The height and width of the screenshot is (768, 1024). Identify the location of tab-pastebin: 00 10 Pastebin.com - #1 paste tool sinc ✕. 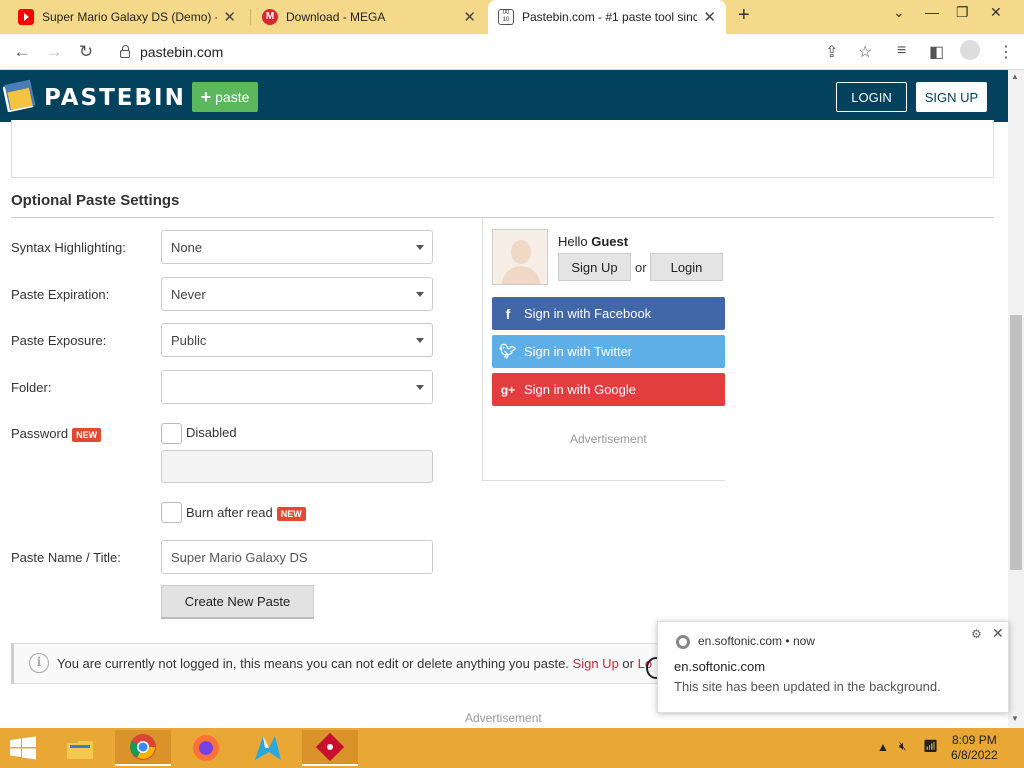
(607, 17).